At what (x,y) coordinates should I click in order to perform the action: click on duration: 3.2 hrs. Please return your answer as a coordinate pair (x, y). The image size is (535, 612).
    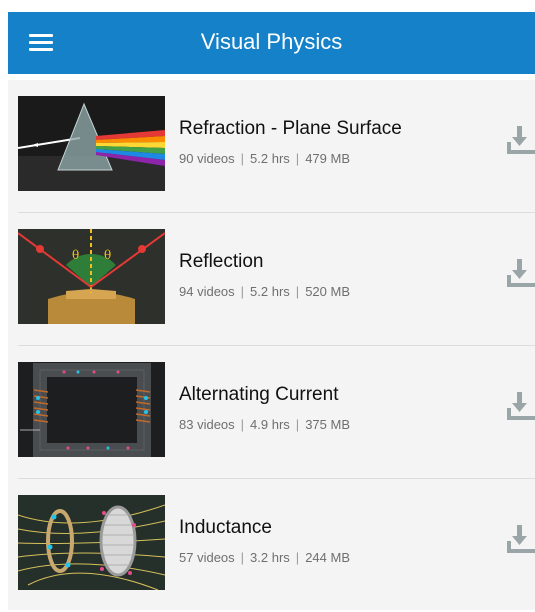
    Looking at the image, I should click on (270, 557).